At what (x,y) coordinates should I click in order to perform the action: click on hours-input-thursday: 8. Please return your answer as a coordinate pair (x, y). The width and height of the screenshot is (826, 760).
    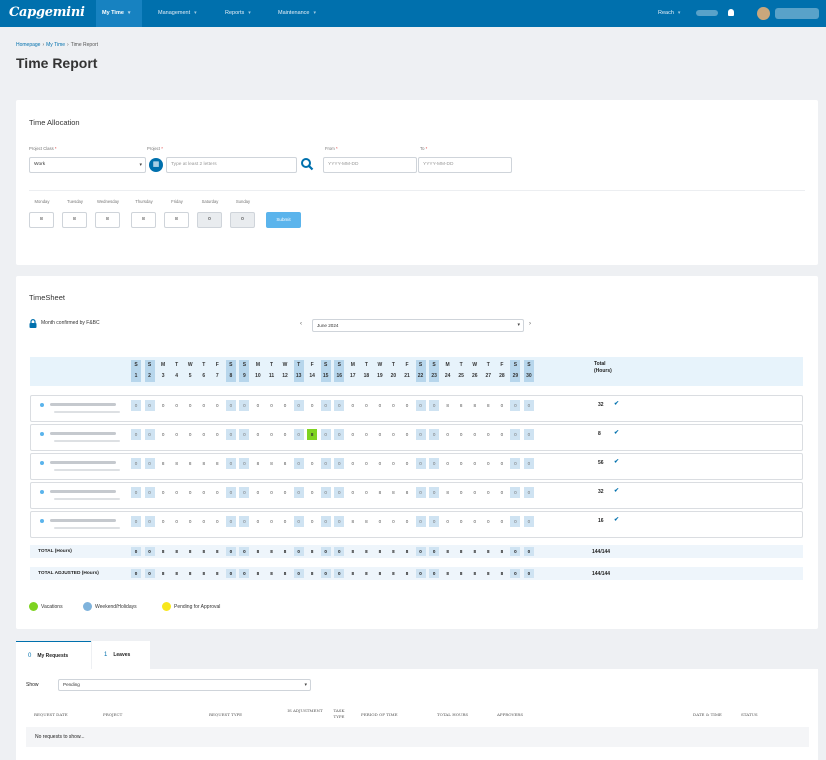
    Looking at the image, I should click on (143, 220).